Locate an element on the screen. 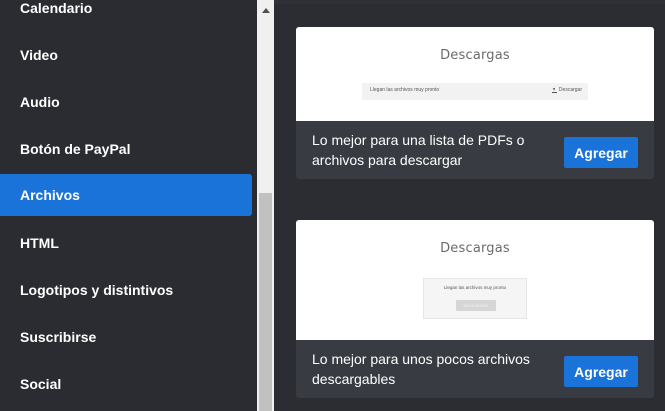 Image resolution: width=665 pixels, height=411 pixels. sidebar-item-label: Audio is located at coordinates (40, 102).